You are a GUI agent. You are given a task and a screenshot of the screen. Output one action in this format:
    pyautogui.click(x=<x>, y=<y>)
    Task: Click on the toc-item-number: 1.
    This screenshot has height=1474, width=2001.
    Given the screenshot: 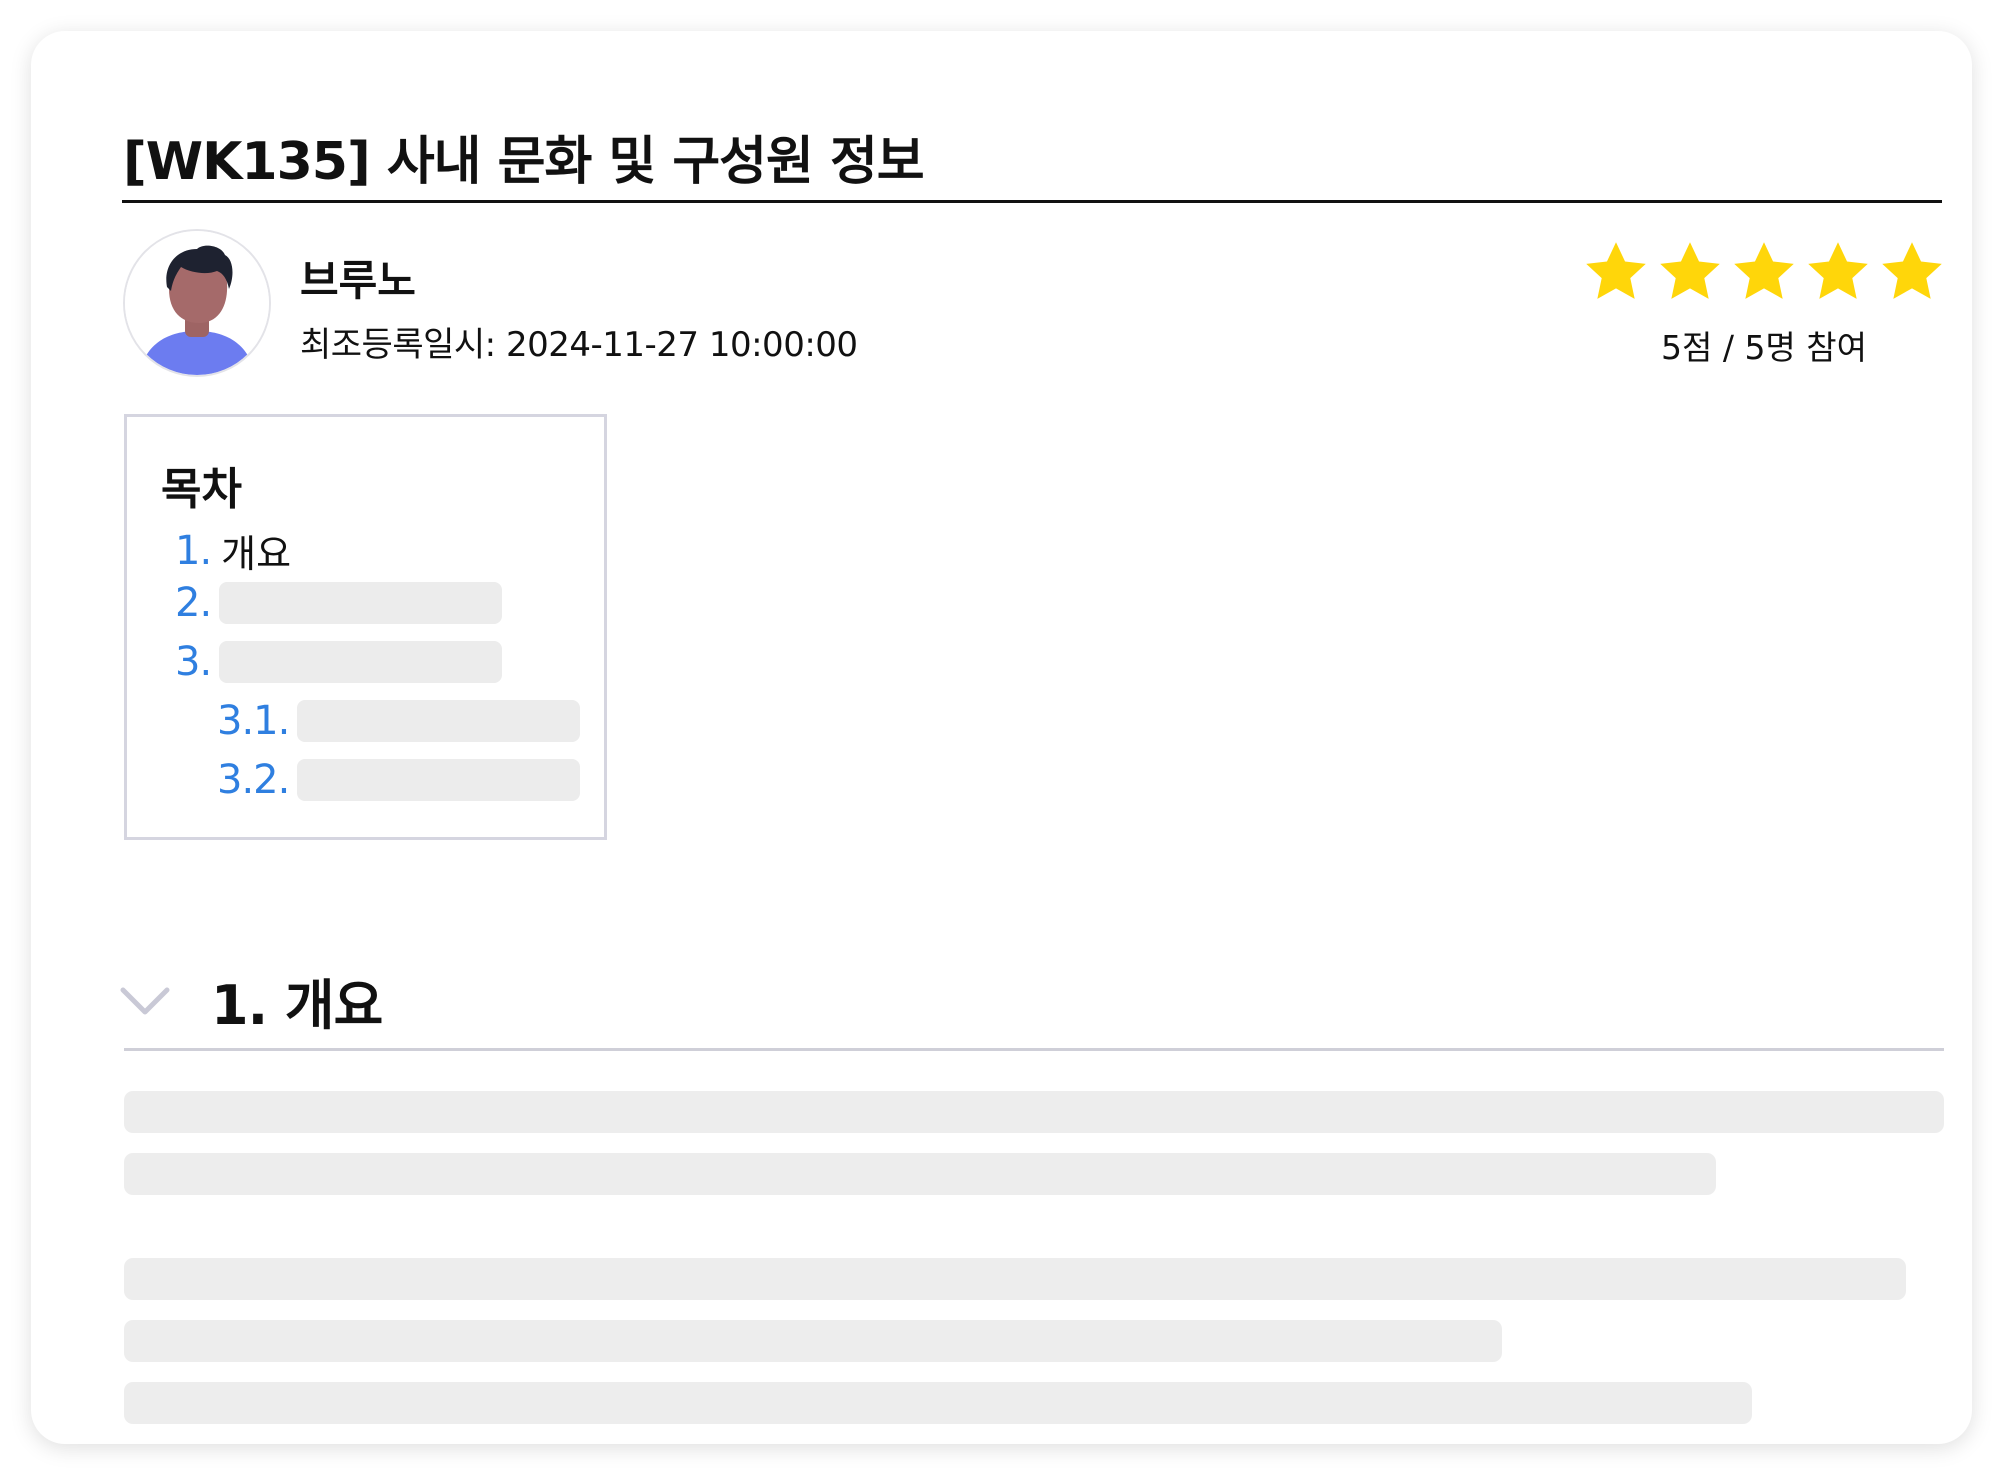 What is the action you would take?
    pyautogui.click(x=193, y=550)
    